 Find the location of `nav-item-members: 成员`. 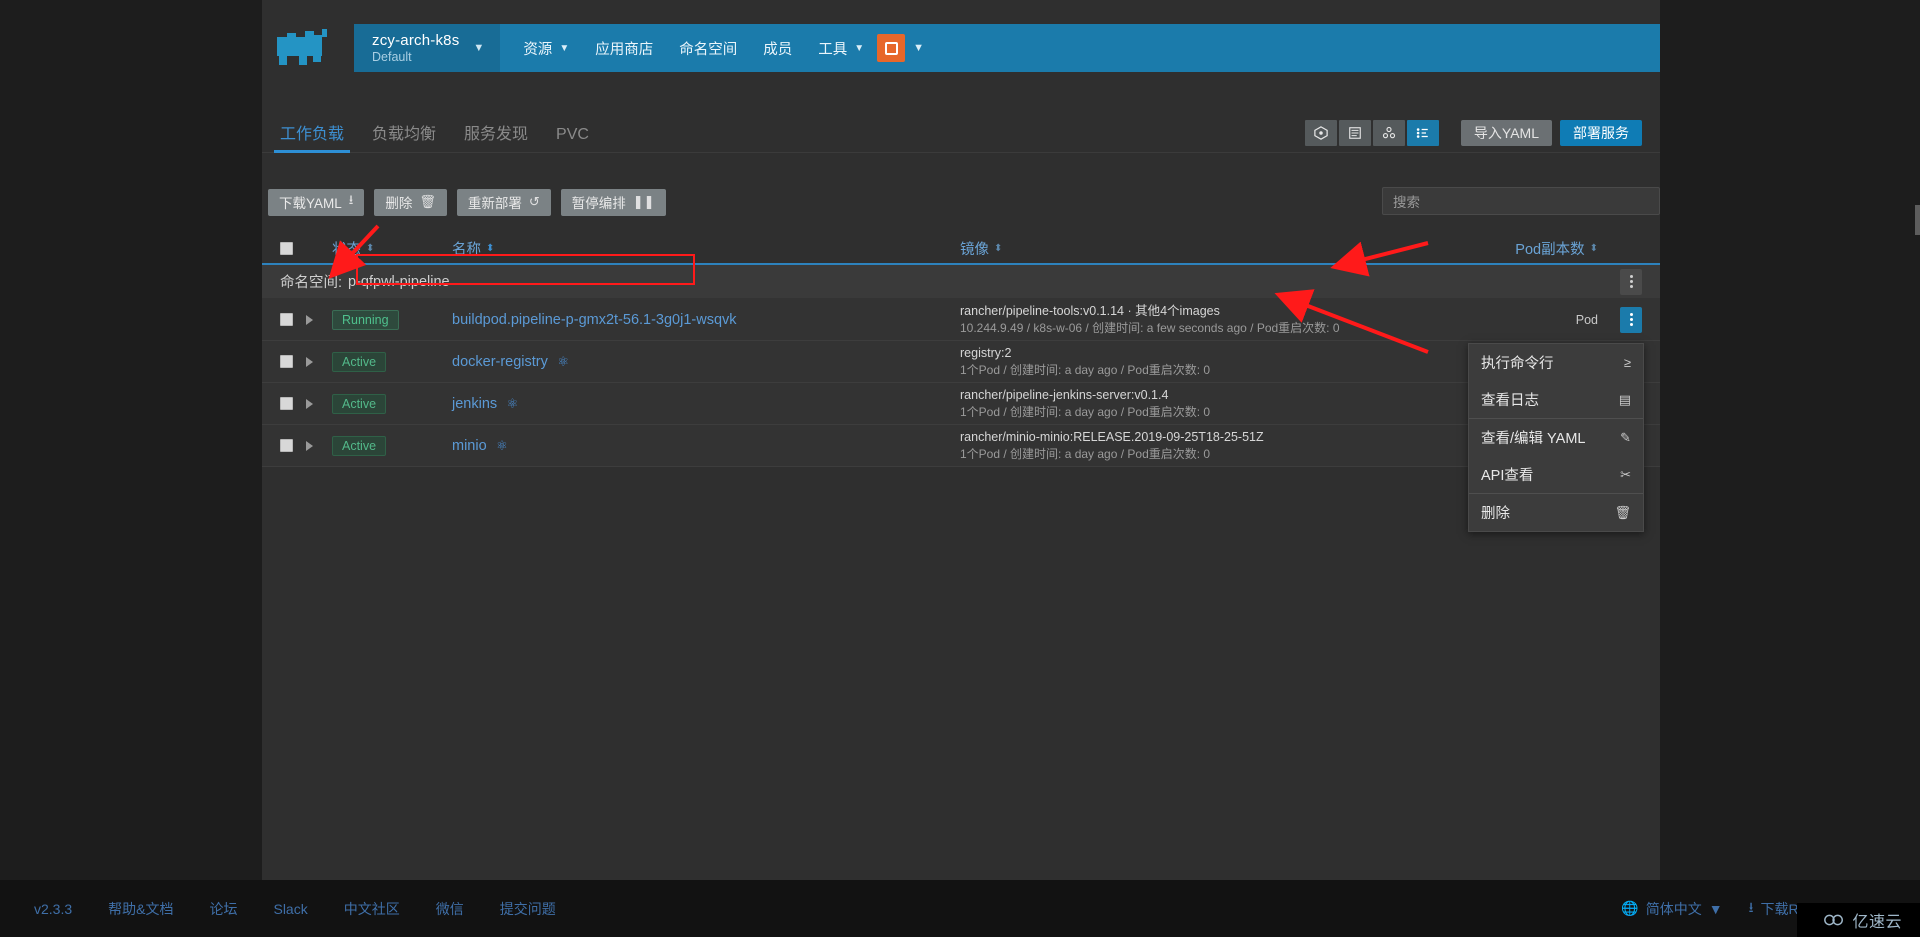

nav-item-members: 成员 is located at coordinates (777, 48).